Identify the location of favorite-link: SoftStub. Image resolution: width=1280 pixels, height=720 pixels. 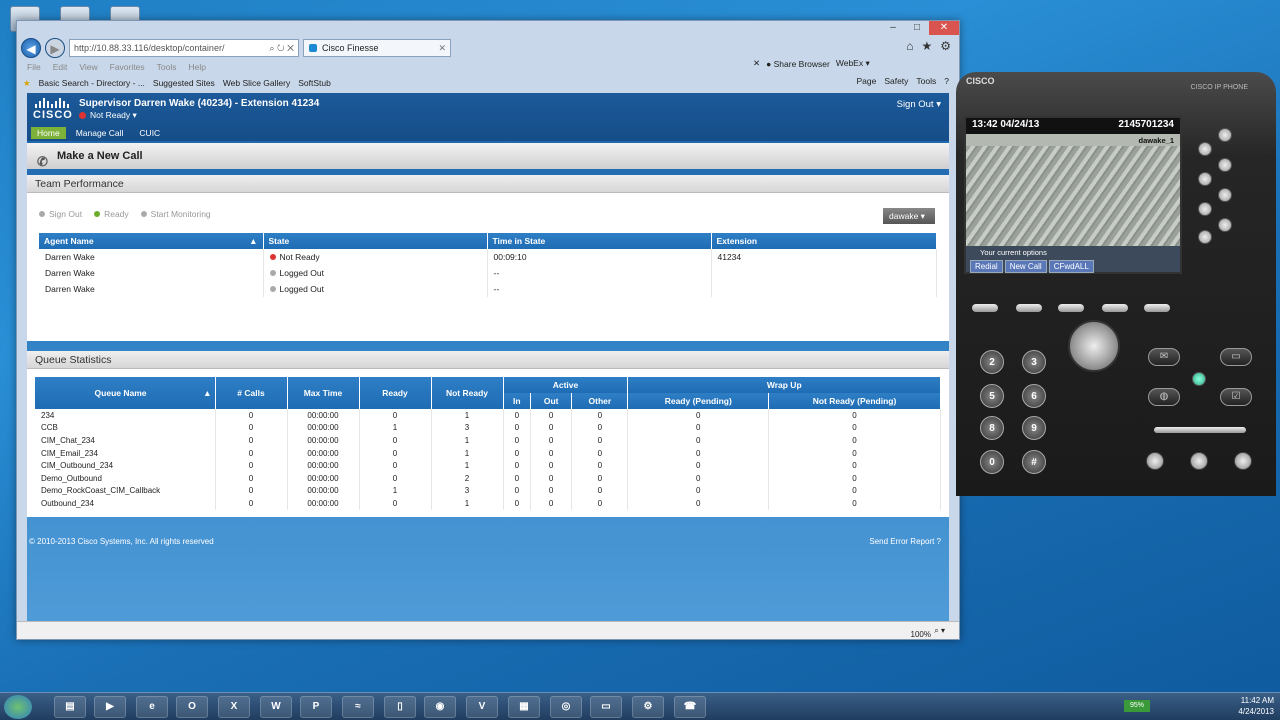
(314, 83).